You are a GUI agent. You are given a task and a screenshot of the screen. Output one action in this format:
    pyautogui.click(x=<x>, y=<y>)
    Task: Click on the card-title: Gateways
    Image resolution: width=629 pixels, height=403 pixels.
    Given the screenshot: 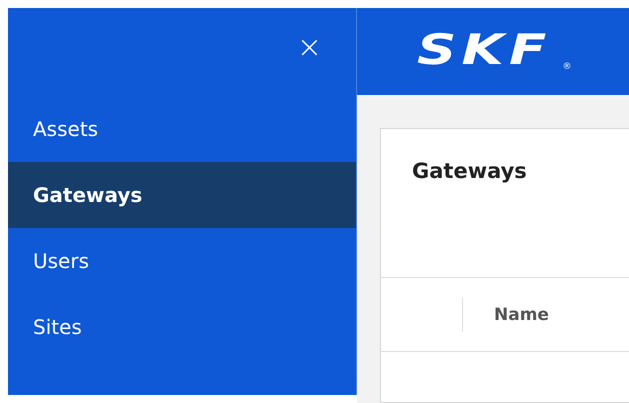 What is the action you would take?
    pyautogui.click(x=469, y=171)
    